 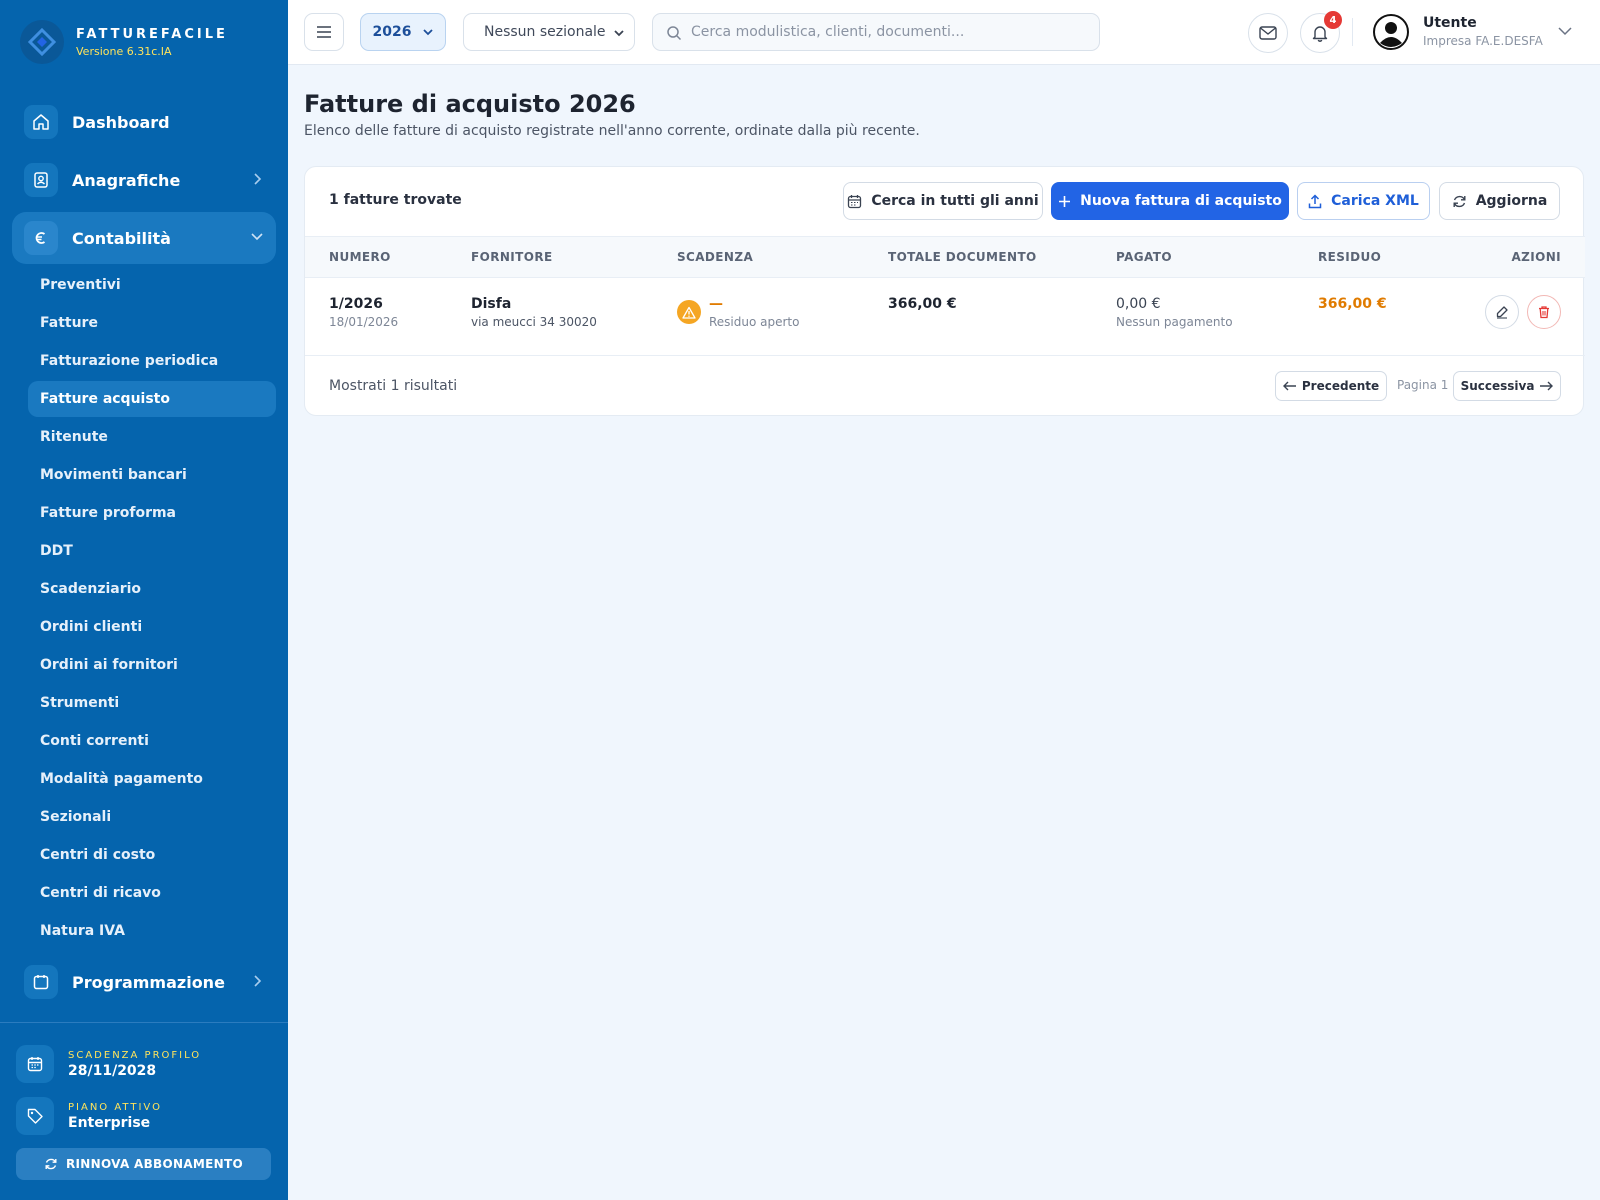 I want to click on sidebar-subitem-preventivi: Preventivi, so click(x=152, y=285).